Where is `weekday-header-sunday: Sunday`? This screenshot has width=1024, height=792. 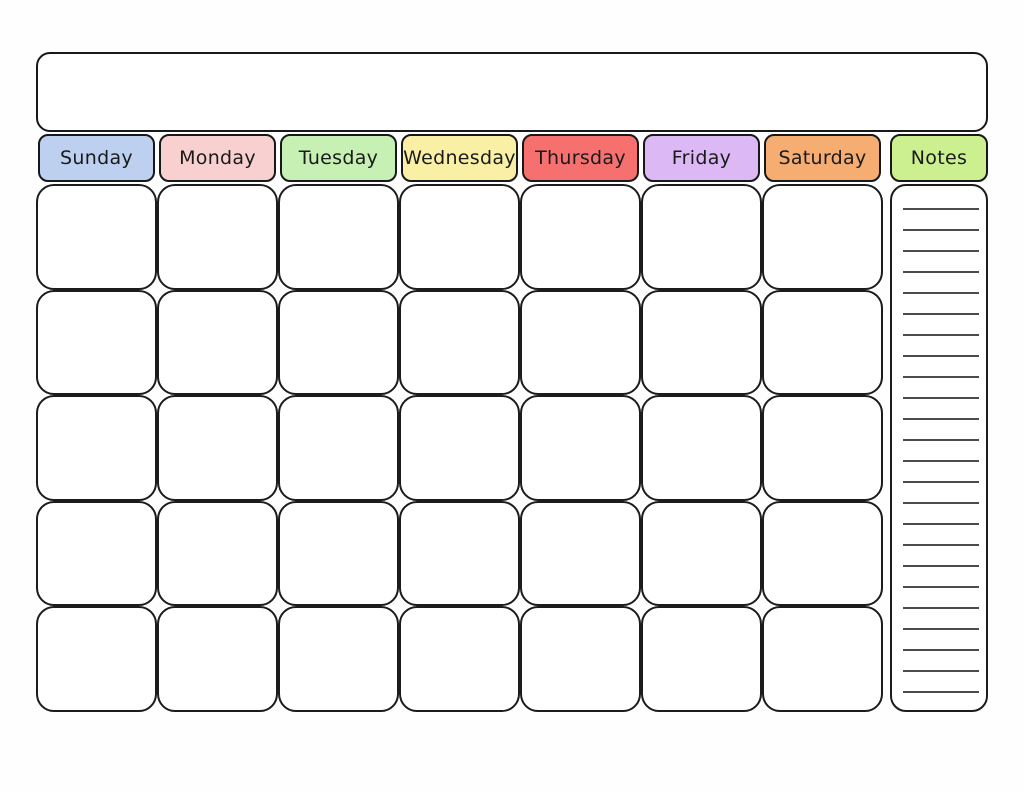 weekday-header-sunday: Sunday is located at coordinates (96, 158).